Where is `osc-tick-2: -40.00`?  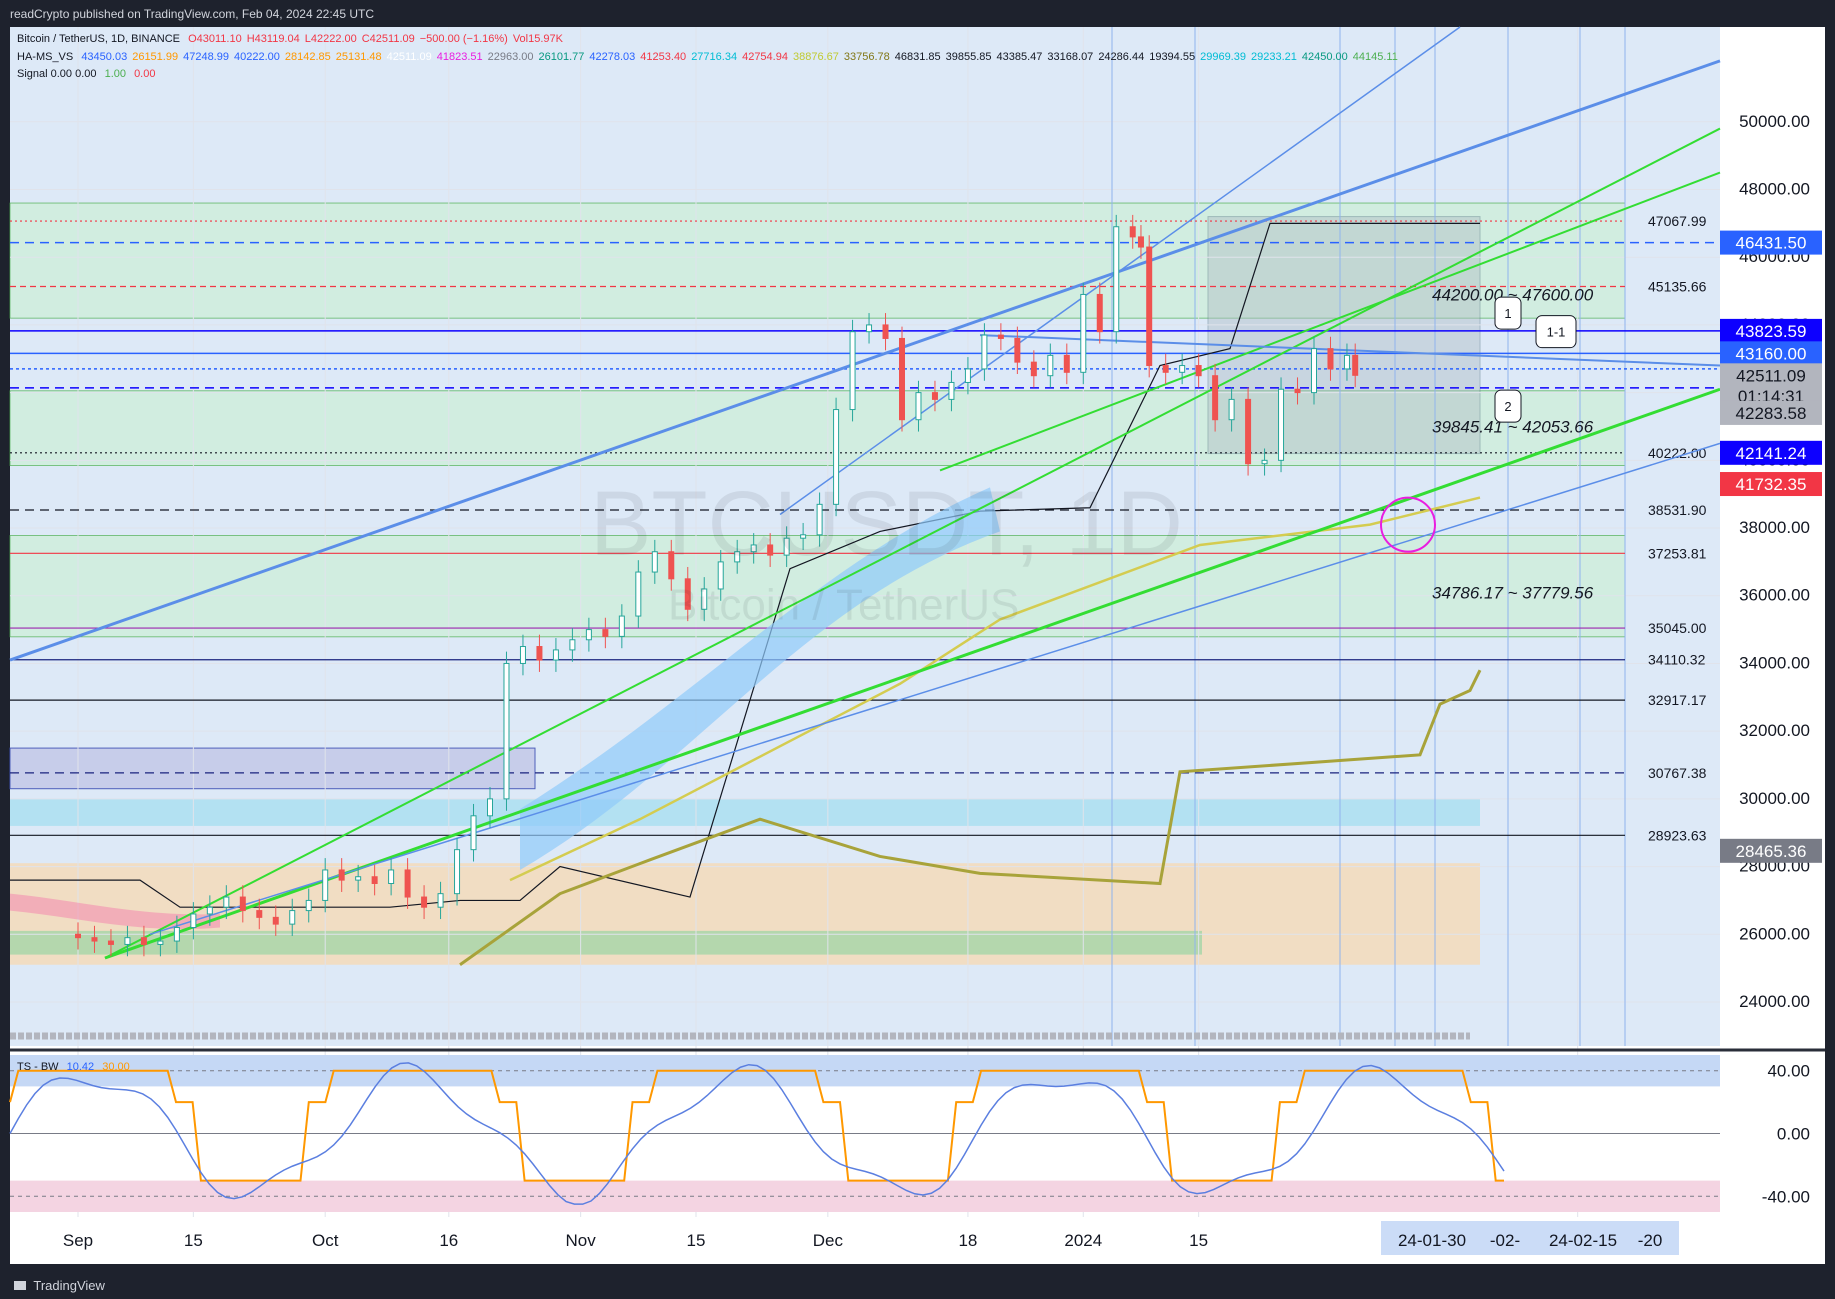
osc-tick-2: -40.00 is located at coordinates (1786, 1196).